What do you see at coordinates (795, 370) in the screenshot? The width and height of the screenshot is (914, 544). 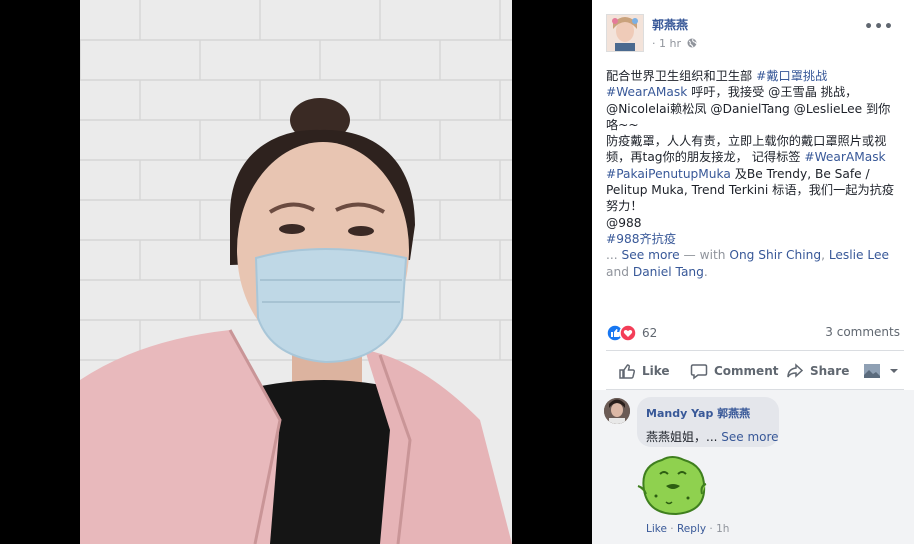 I see `share-icon` at bounding box center [795, 370].